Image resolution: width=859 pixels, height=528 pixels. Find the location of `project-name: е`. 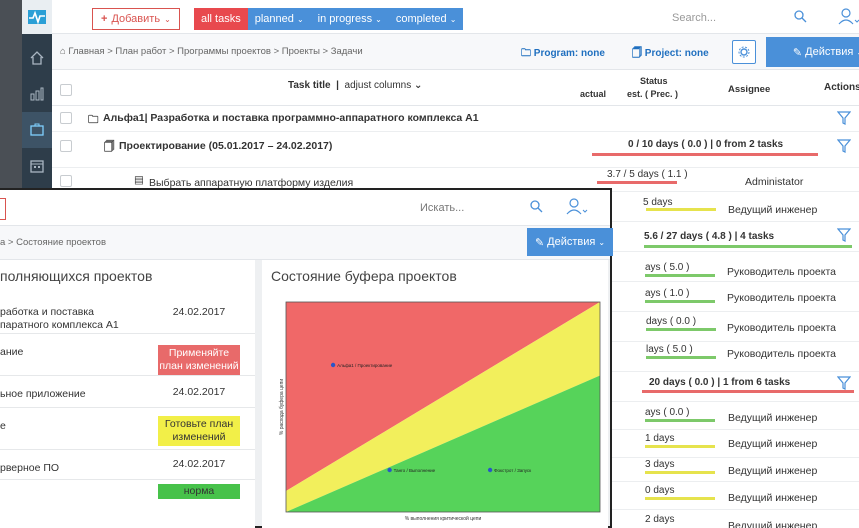

project-name: е is located at coordinates (3, 426).